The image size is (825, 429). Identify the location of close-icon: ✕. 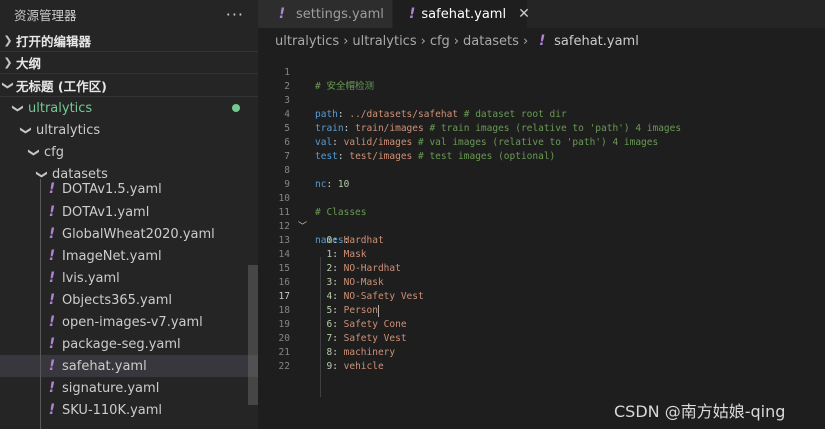
(524, 14).